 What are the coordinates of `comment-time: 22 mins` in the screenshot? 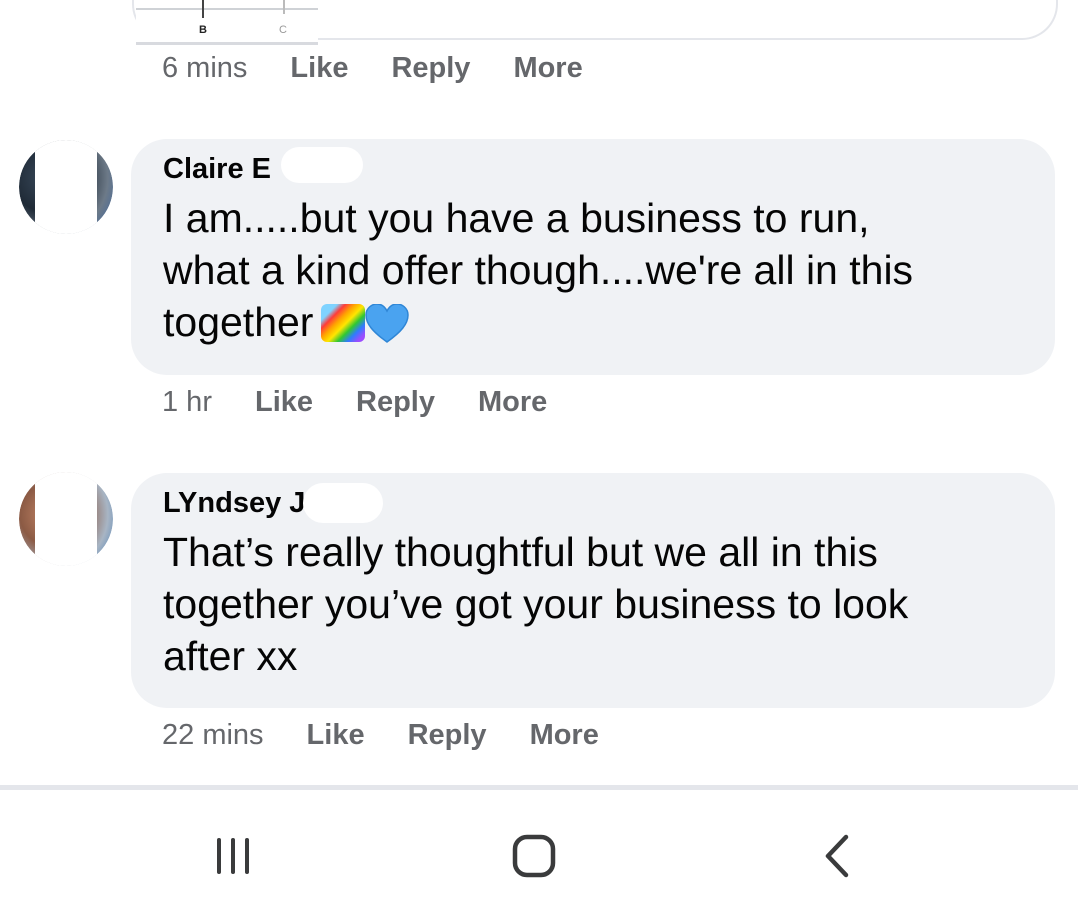 It's located at (213, 735).